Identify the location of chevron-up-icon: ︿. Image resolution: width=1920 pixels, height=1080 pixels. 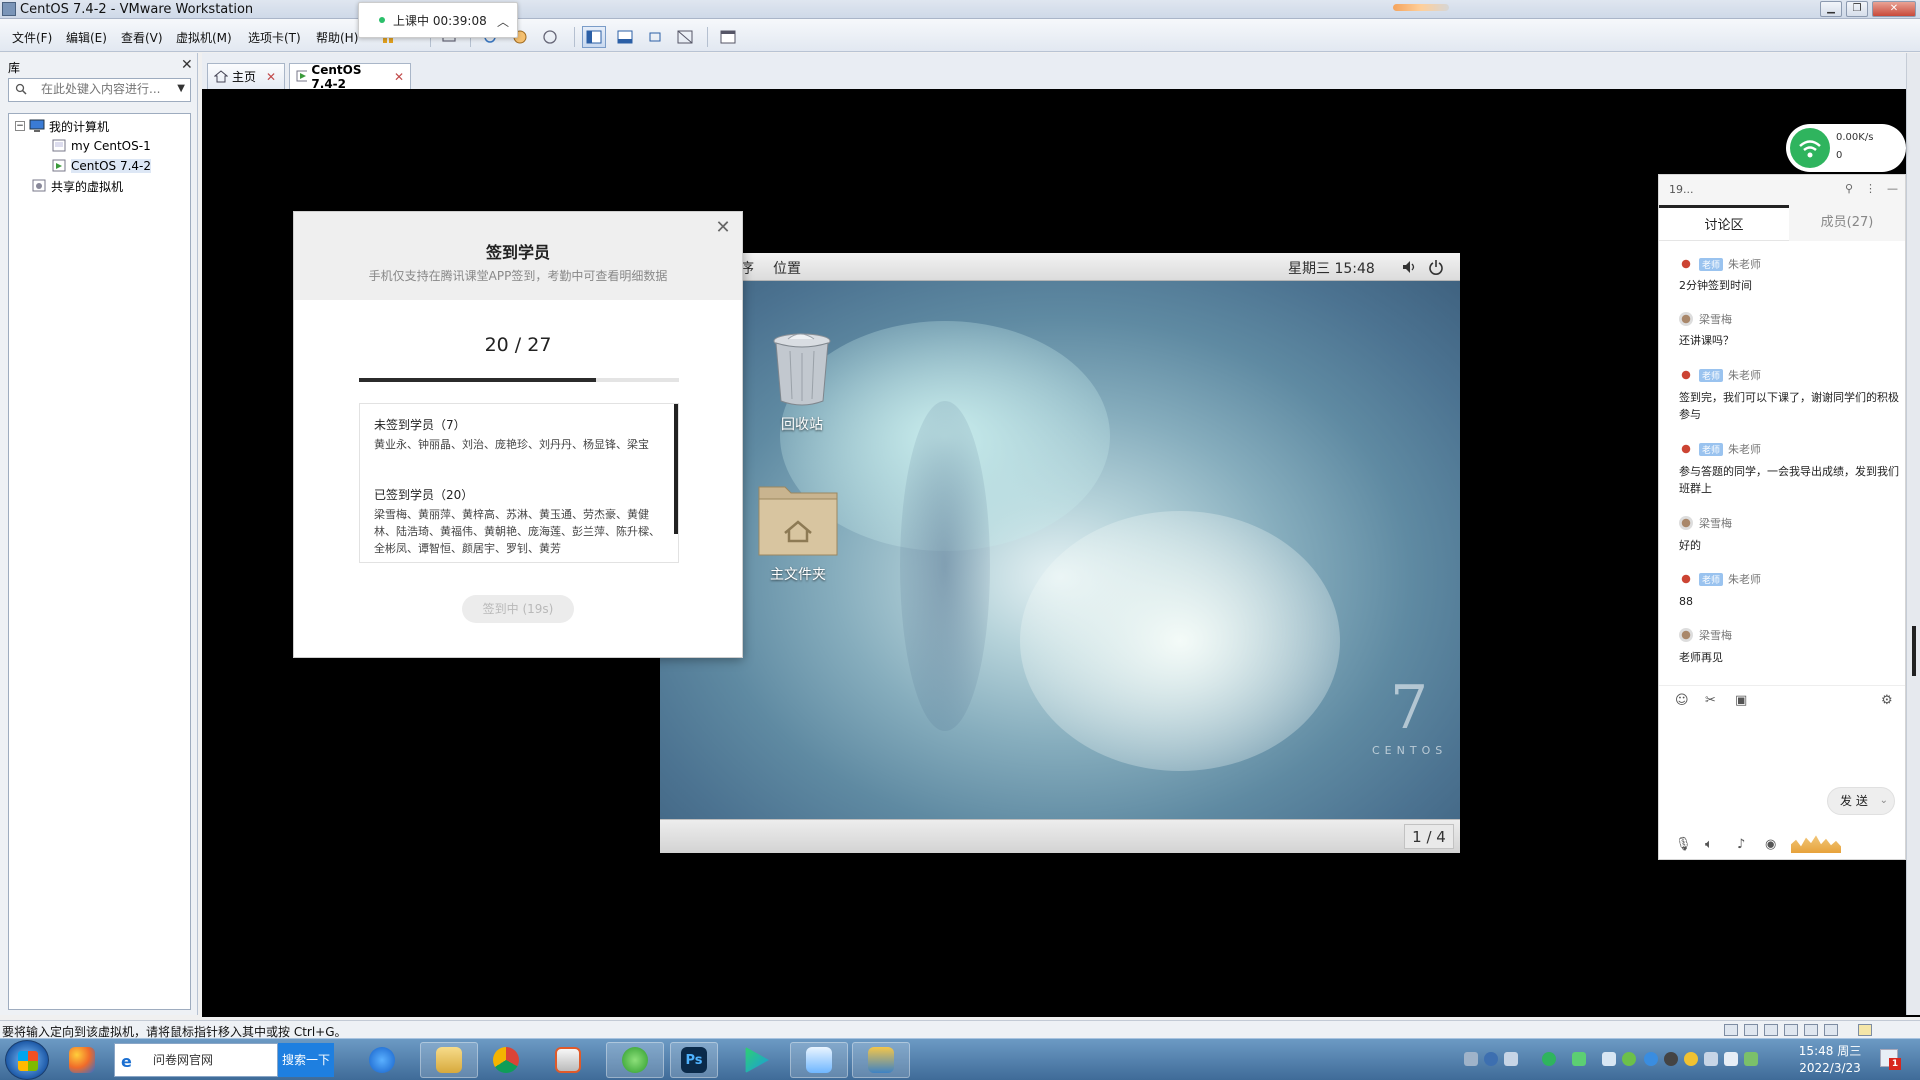
(503, 21).